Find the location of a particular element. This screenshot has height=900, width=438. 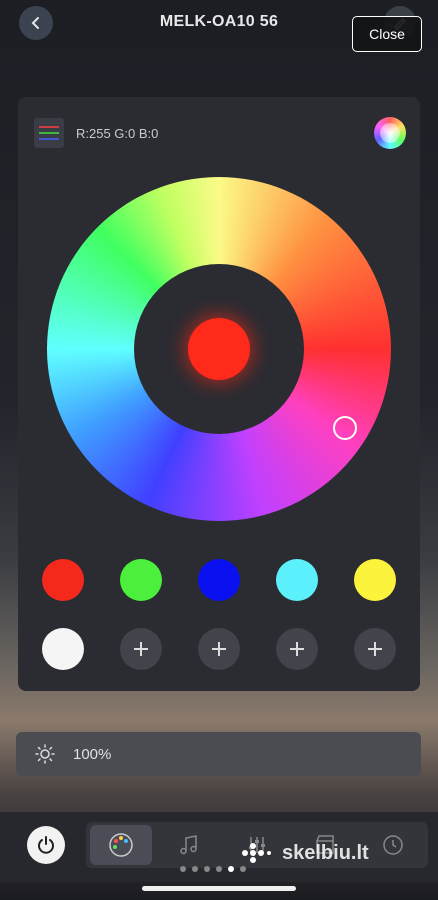

palette-icon is located at coordinates (121, 845).